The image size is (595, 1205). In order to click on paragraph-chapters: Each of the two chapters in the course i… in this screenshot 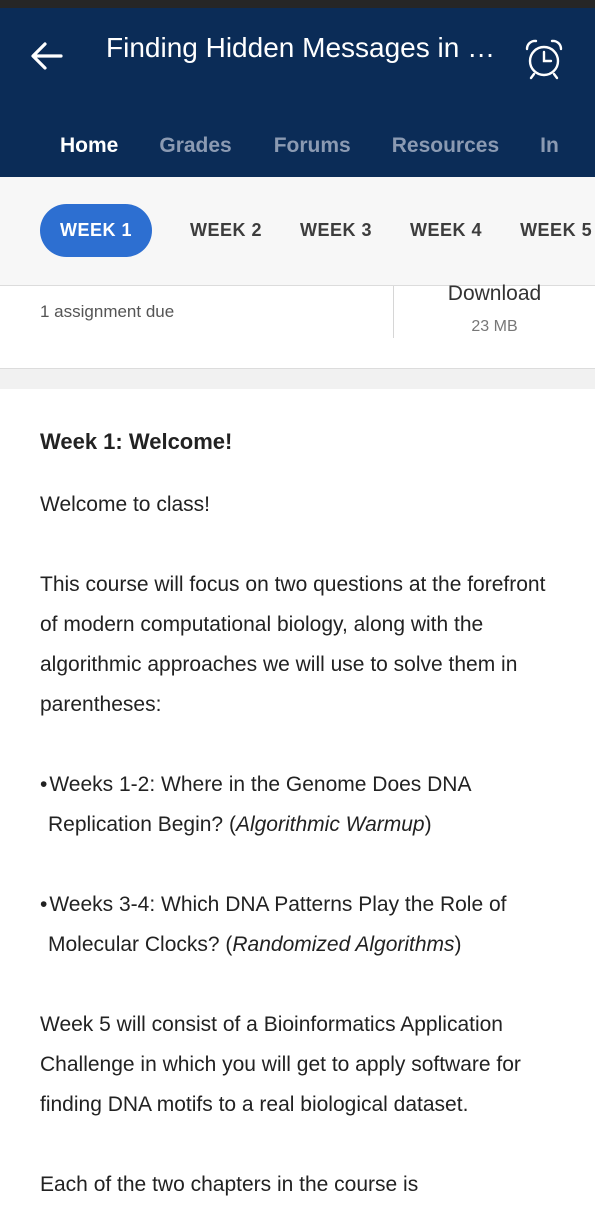, I will do `click(229, 1184)`.